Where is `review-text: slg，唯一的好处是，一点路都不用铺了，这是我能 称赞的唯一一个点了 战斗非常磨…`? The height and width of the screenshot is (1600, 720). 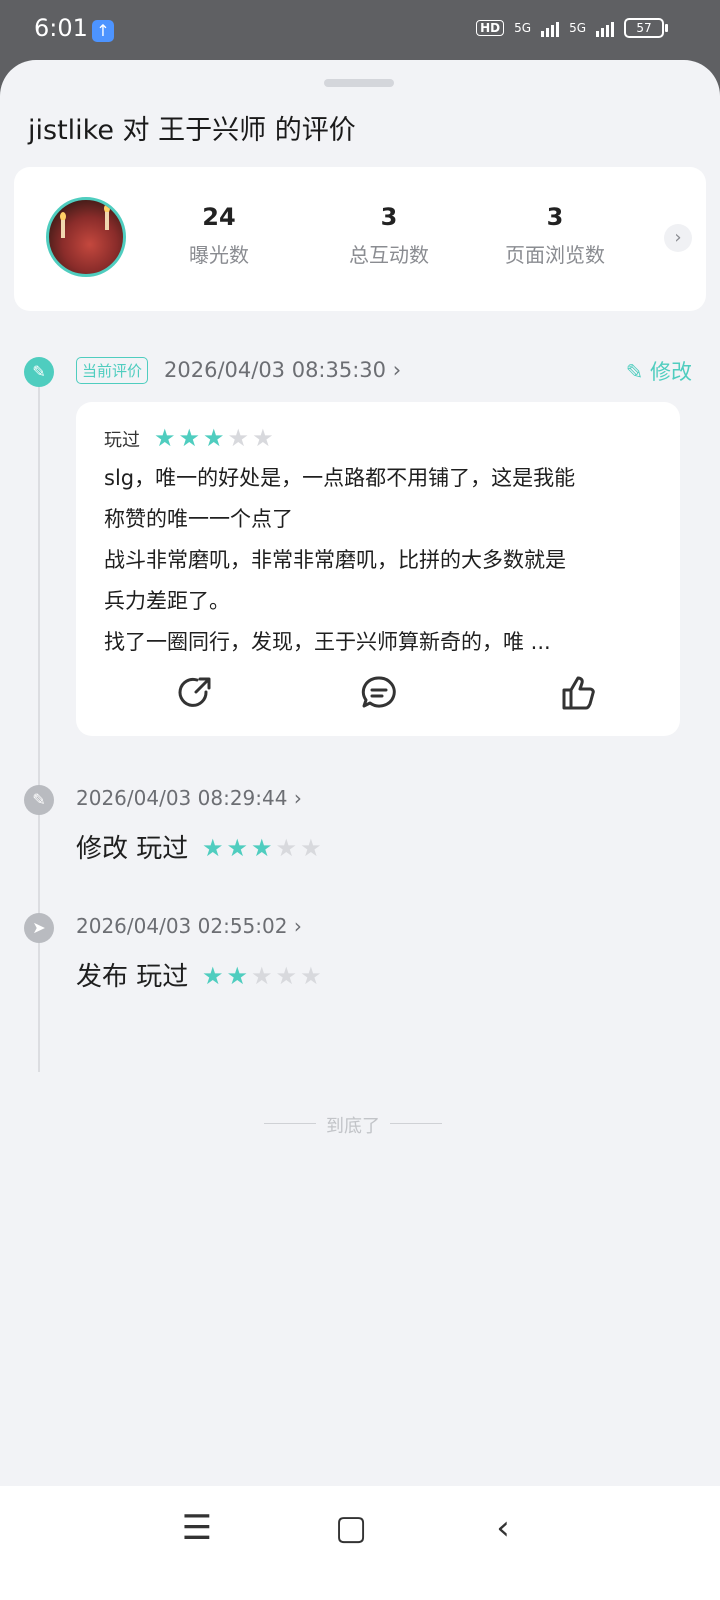
review-text: slg，唯一的好处是，一点路都不用铺了，这是我能 称赞的唯一一个点了 战斗非常磨… is located at coordinates (384, 560).